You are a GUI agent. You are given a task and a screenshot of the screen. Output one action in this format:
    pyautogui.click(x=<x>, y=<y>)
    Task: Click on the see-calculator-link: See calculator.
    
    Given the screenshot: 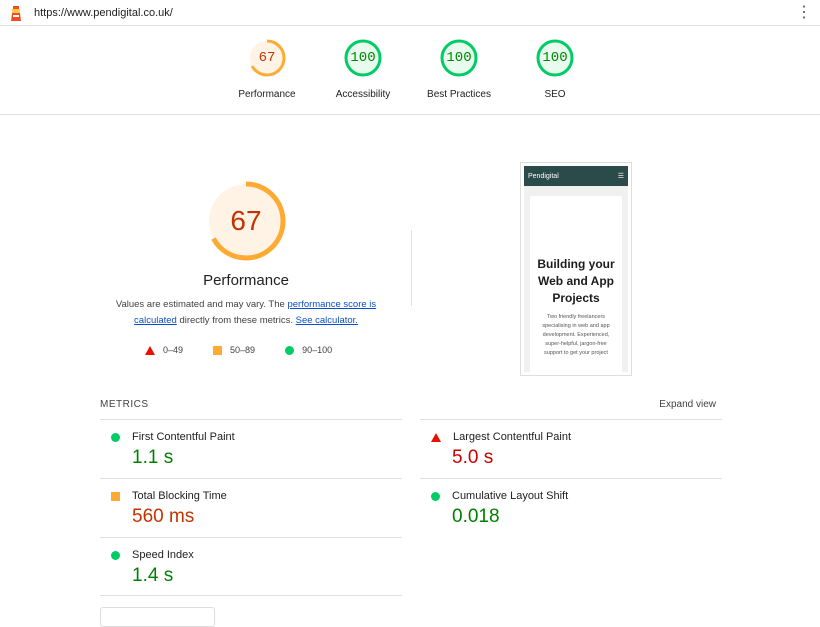 What is the action you would take?
    pyautogui.click(x=327, y=320)
    